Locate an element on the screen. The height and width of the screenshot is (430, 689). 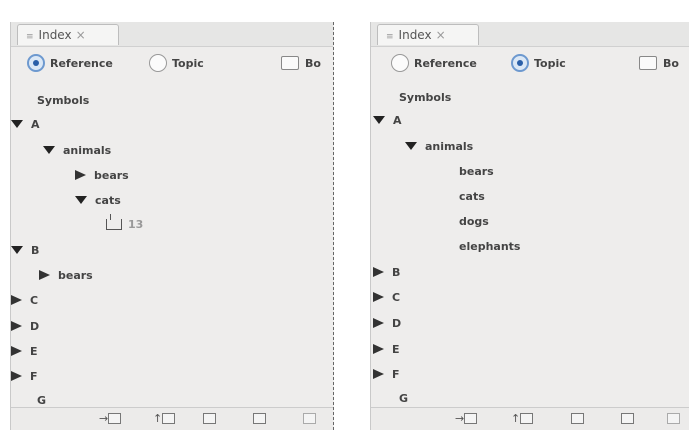
arrow-up-icon: ↑ is located at coordinates (516, 418).